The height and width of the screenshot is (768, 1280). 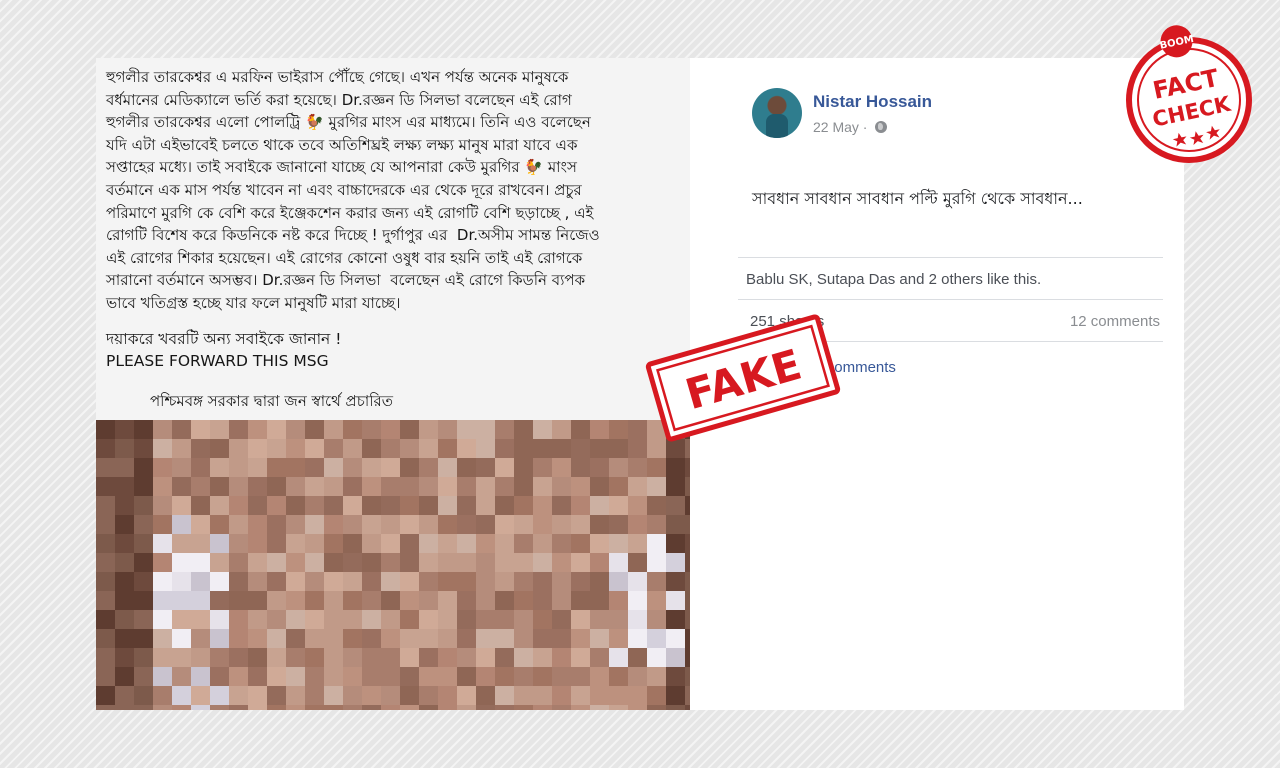 What do you see at coordinates (777, 113) in the screenshot?
I see `avatar` at bounding box center [777, 113].